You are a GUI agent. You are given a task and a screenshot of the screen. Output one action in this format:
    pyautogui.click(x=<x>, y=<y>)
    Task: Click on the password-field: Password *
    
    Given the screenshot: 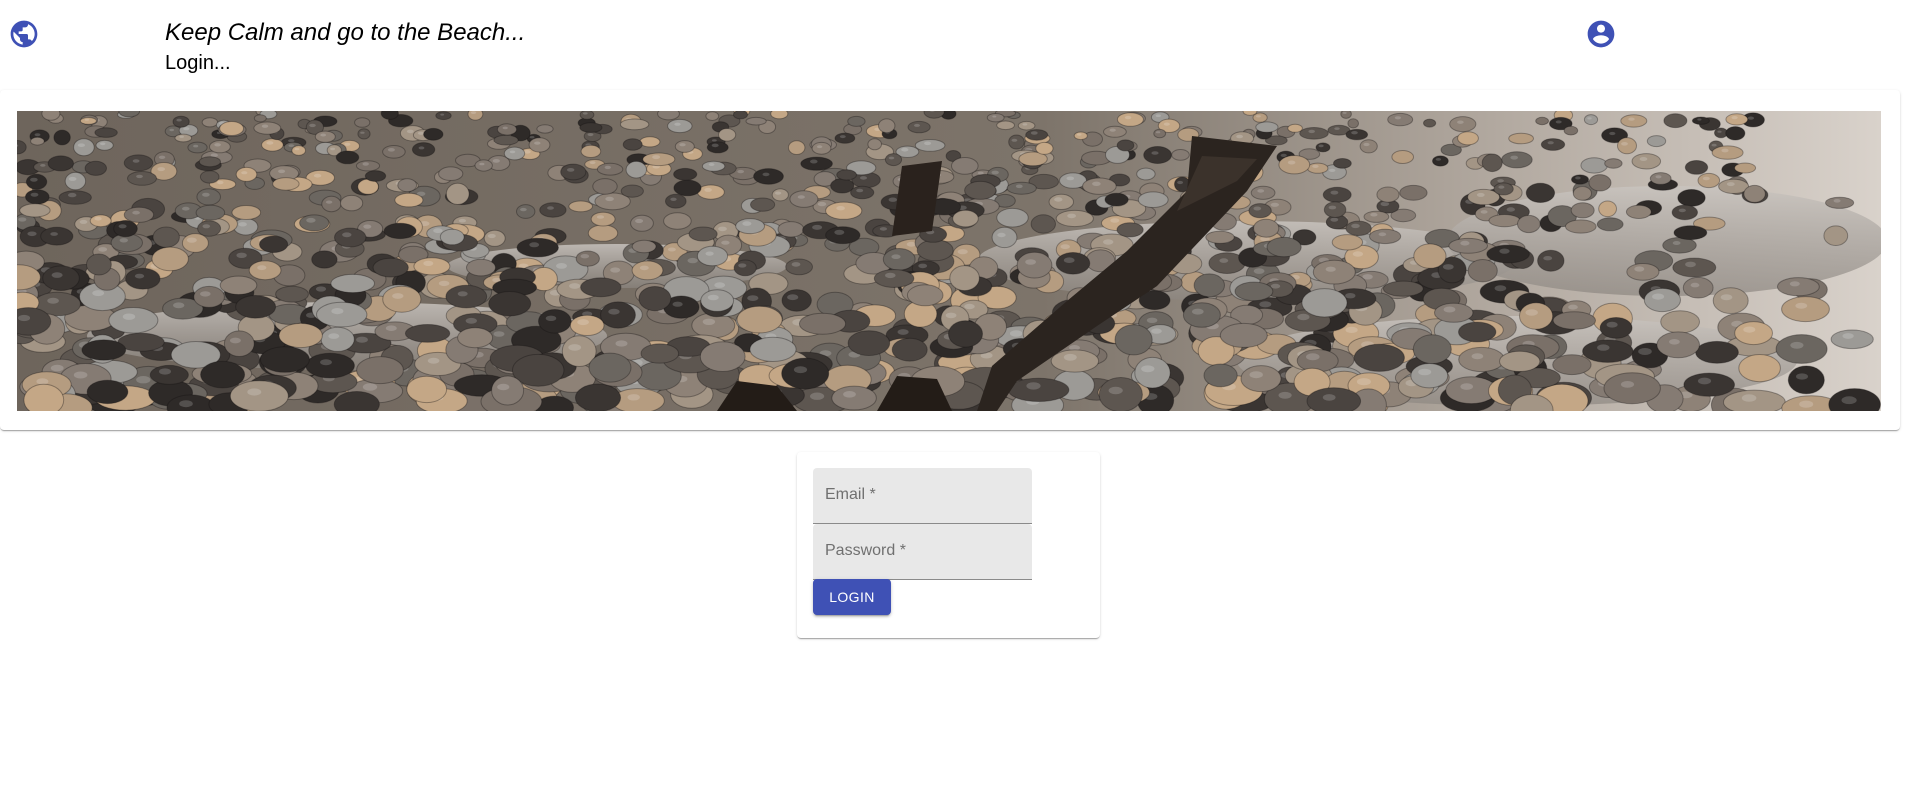 What is the action you would take?
    pyautogui.click(x=922, y=552)
    